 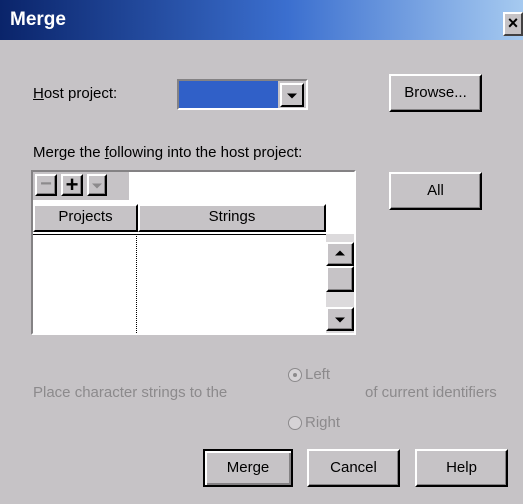 What do you see at coordinates (340, 279) in the screenshot?
I see `scroll-thumb` at bounding box center [340, 279].